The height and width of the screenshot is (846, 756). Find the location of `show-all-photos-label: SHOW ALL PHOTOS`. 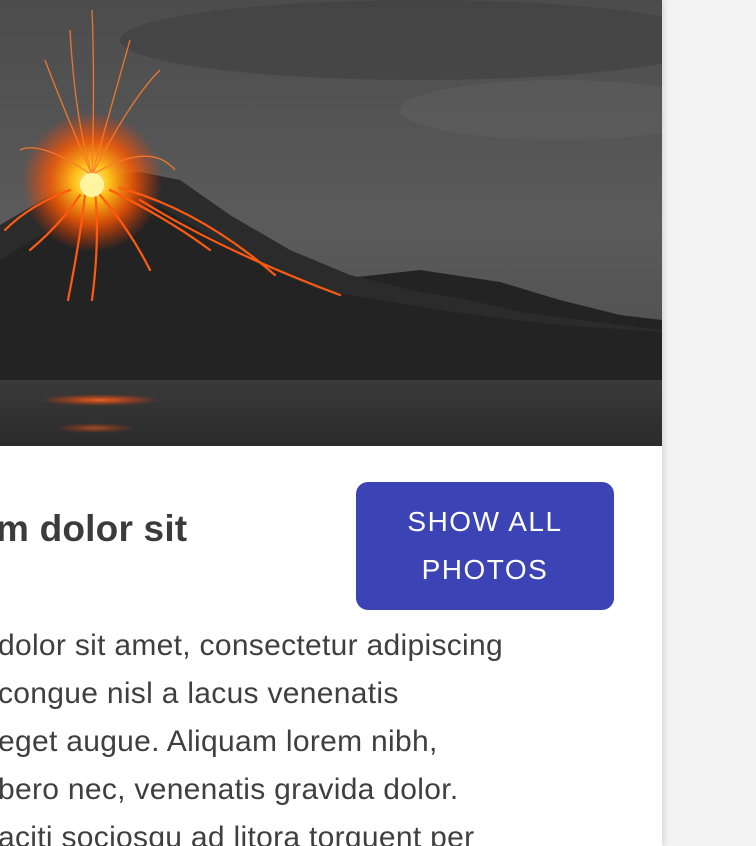

show-all-photos-label: SHOW ALL PHOTOS is located at coordinates (485, 545).